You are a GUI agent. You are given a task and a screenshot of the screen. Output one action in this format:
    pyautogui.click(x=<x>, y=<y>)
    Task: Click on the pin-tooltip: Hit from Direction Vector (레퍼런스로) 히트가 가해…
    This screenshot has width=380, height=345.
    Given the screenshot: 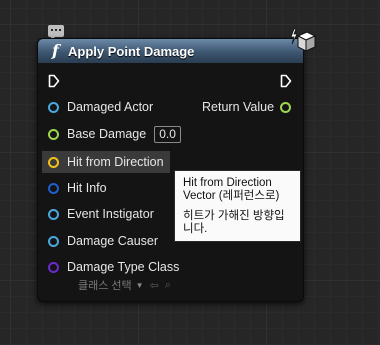 What is the action you would take?
    pyautogui.click(x=237, y=206)
    